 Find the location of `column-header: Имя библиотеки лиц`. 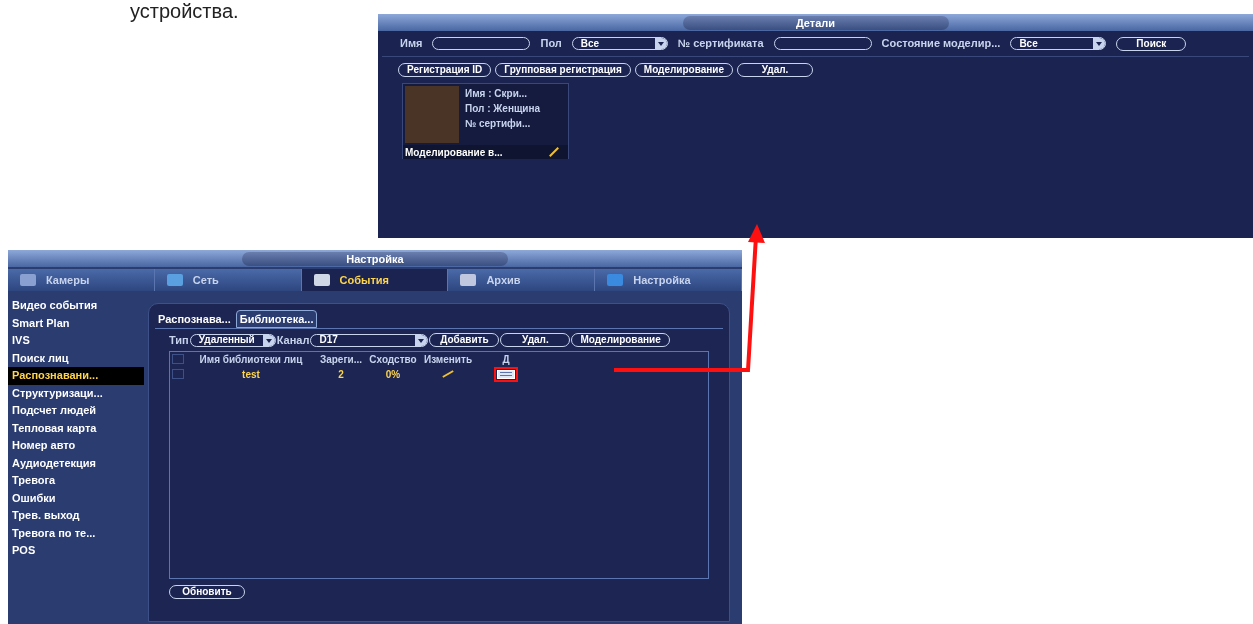

column-header: Имя библиотеки лиц is located at coordinates (251, 359).